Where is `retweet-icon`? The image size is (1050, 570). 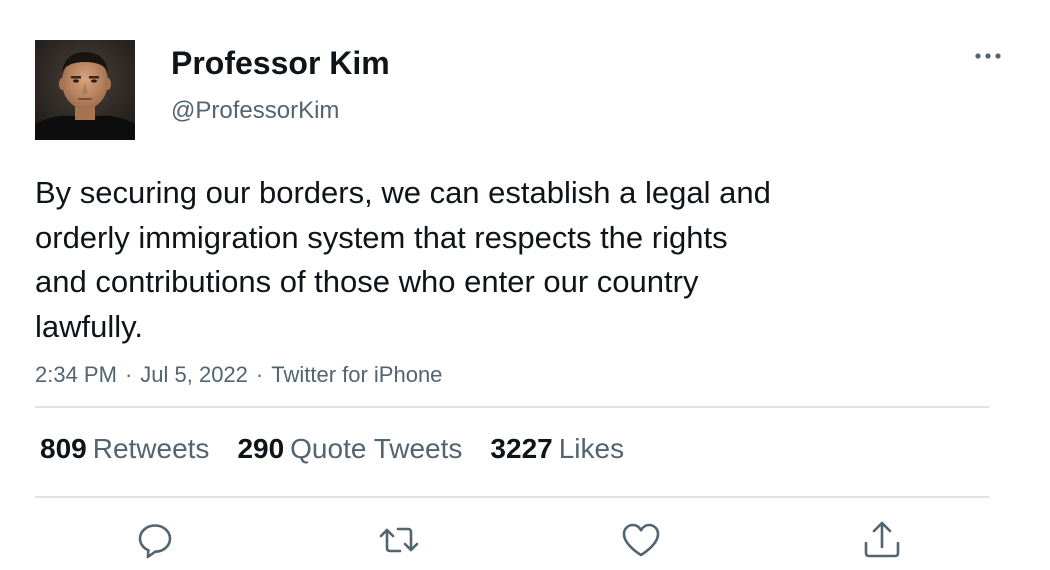
retweet-icon is located at coordinates (399, 540).